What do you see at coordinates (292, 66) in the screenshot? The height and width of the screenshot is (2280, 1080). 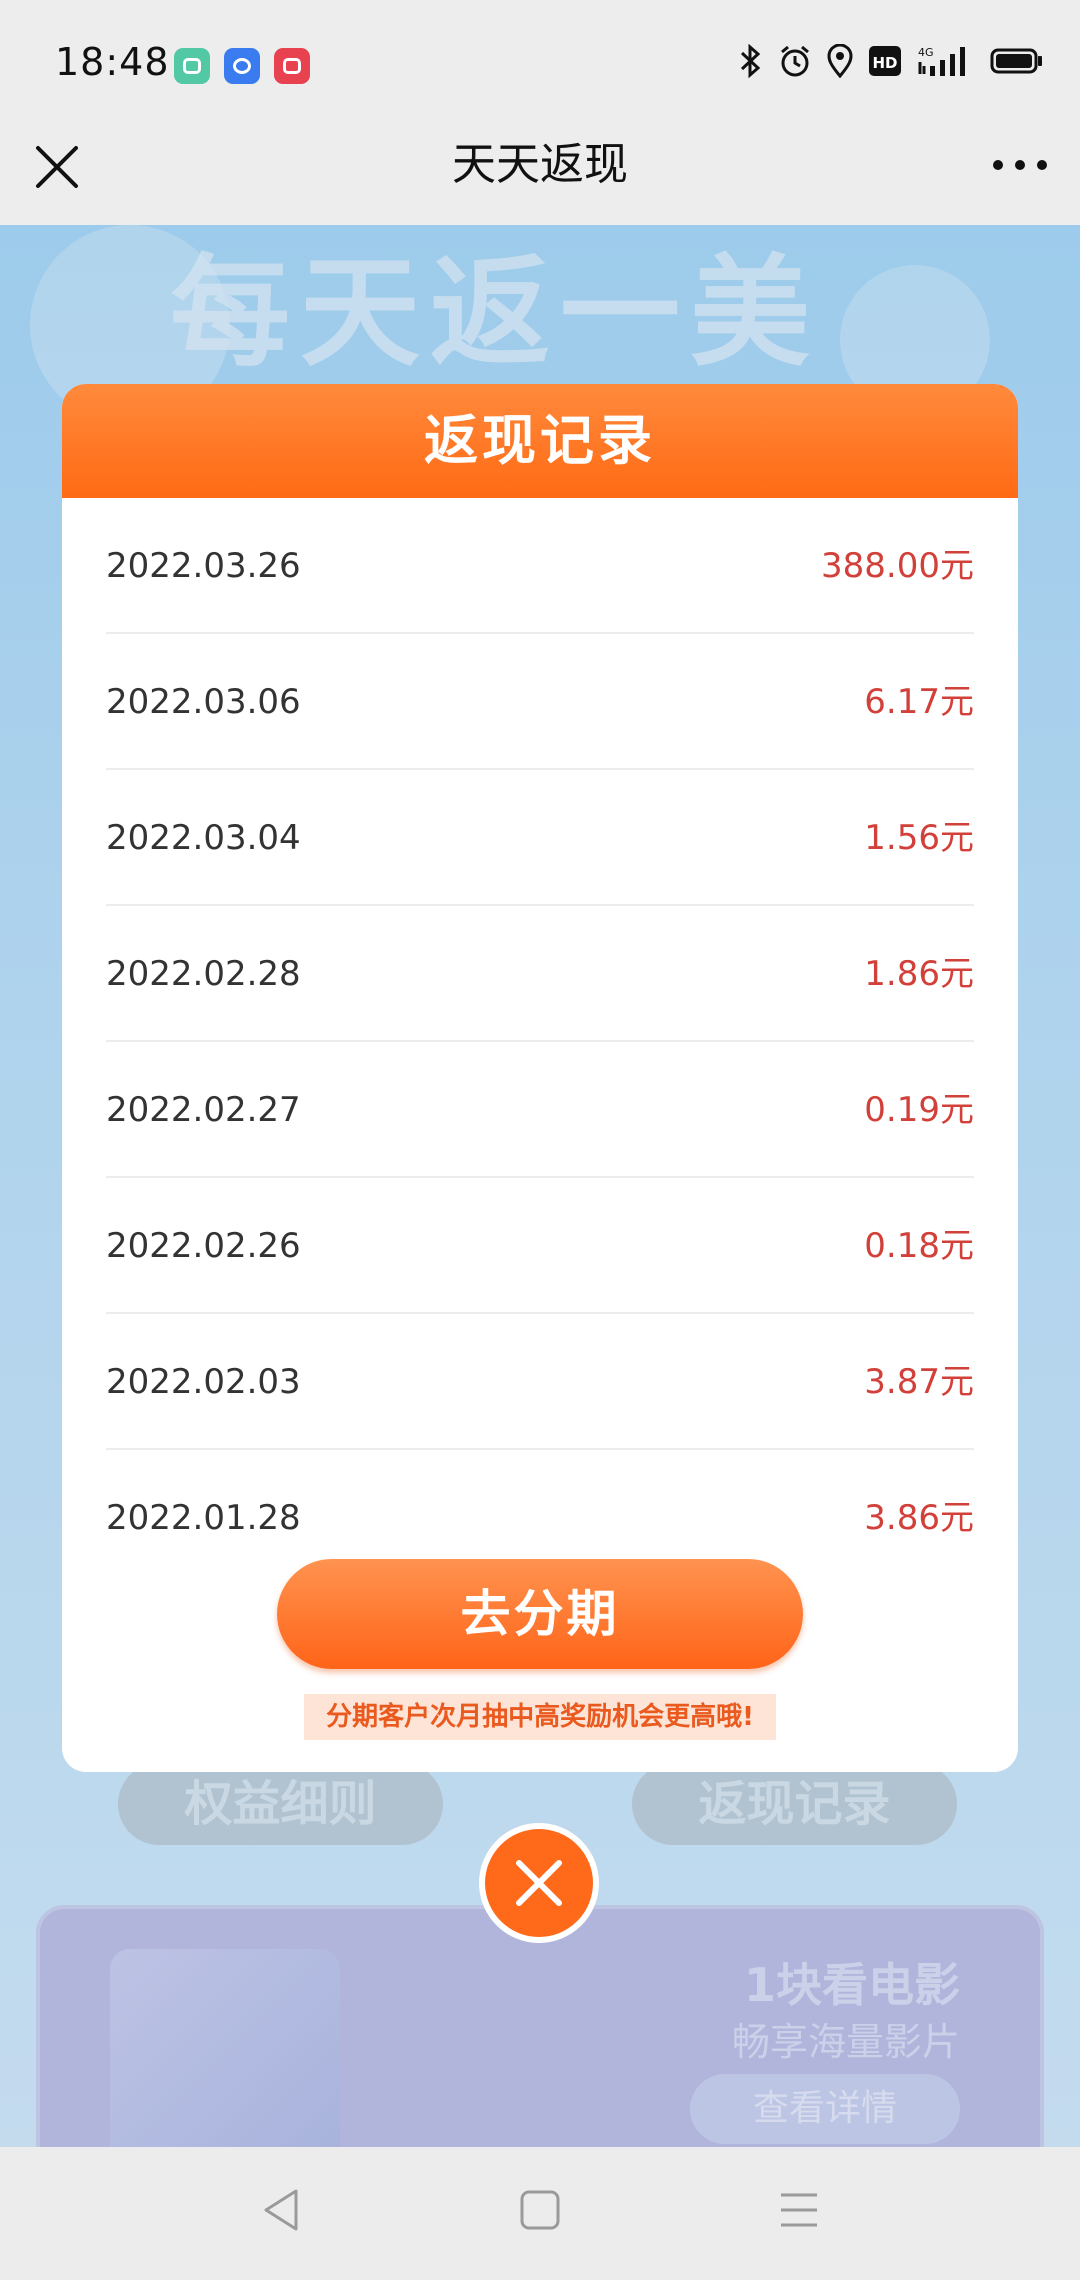 I see `video-icon` at bounding box center [292, 66].